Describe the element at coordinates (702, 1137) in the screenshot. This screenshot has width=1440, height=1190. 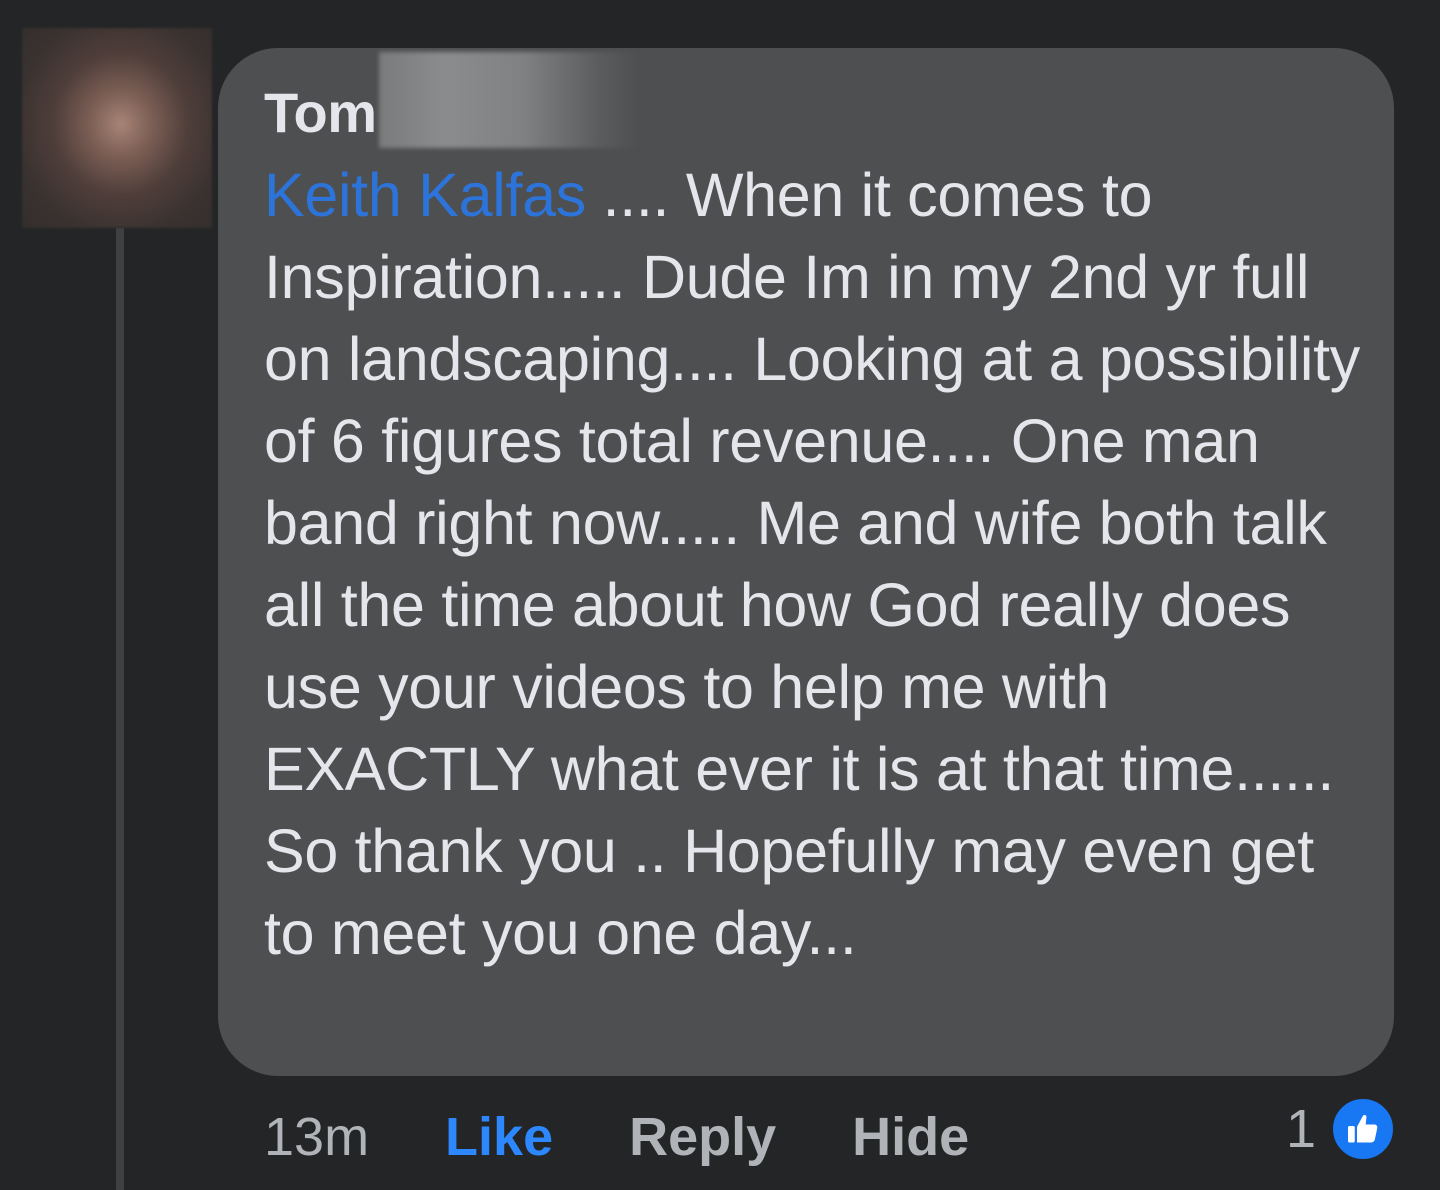
I see `reply-button: Reply` at that location.